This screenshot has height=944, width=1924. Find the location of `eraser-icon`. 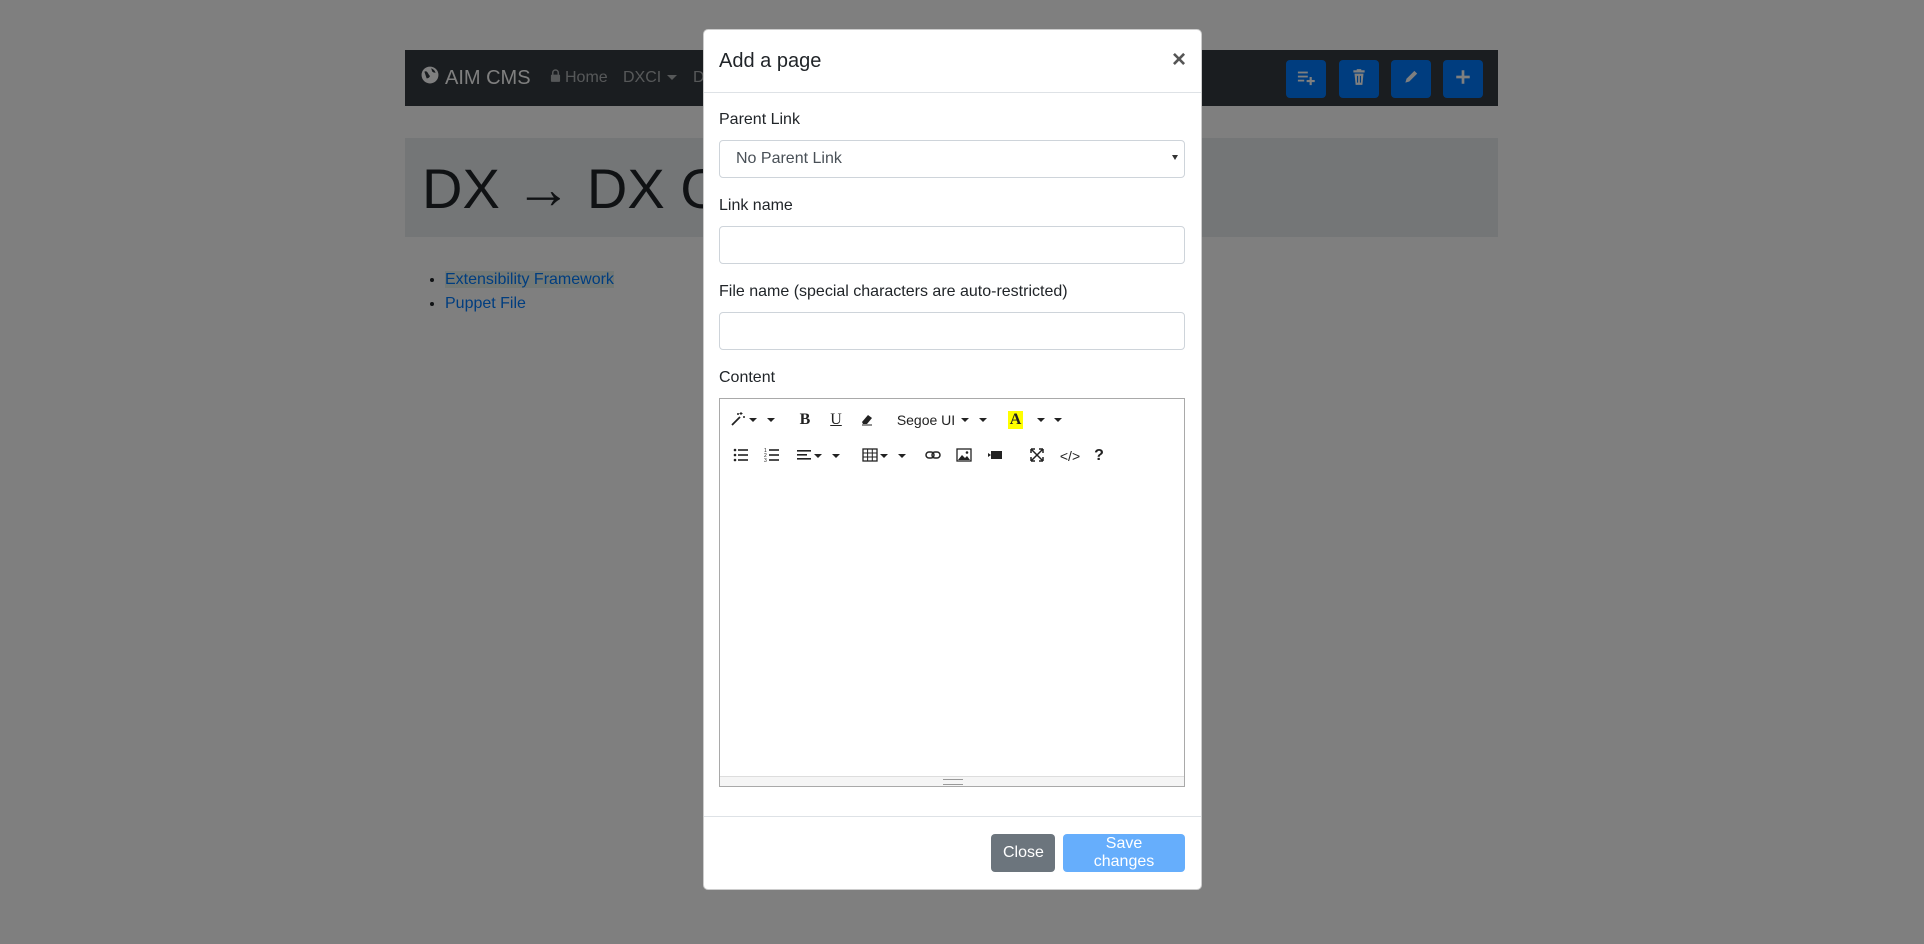

eraser-icon is located at coordinates (867, 420).